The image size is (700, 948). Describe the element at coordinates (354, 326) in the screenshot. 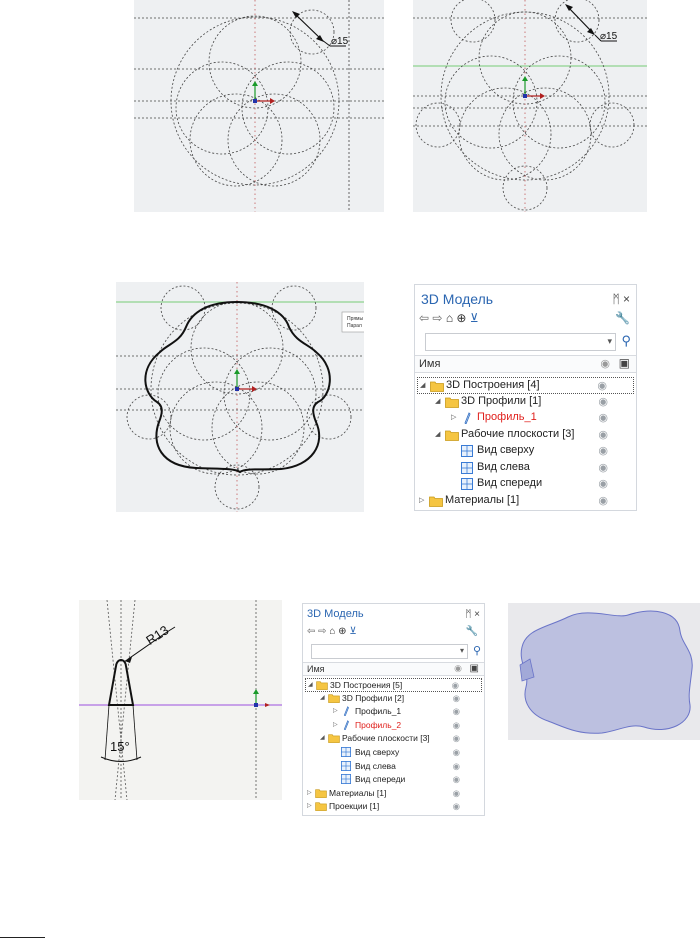

I see `tooltip-line-2: Парал` at that location.